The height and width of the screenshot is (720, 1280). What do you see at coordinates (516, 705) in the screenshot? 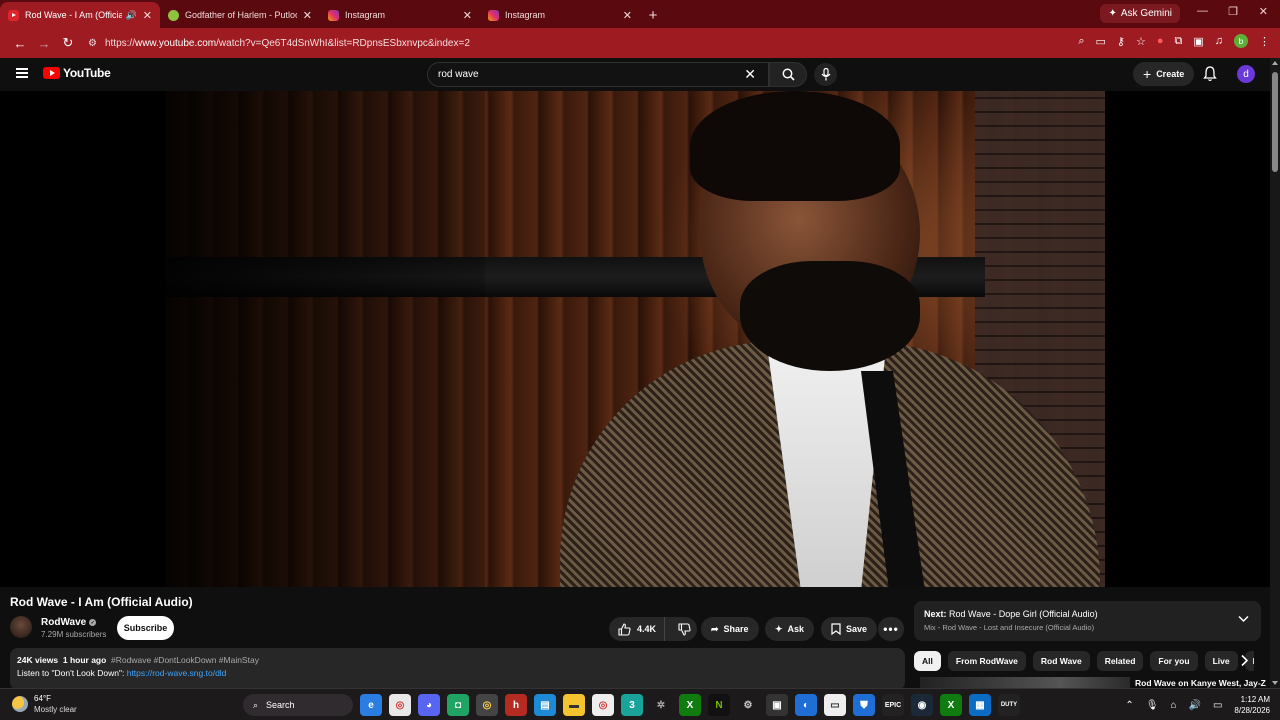
I see `red-app-icon: h` at bounding box center [516, 705].